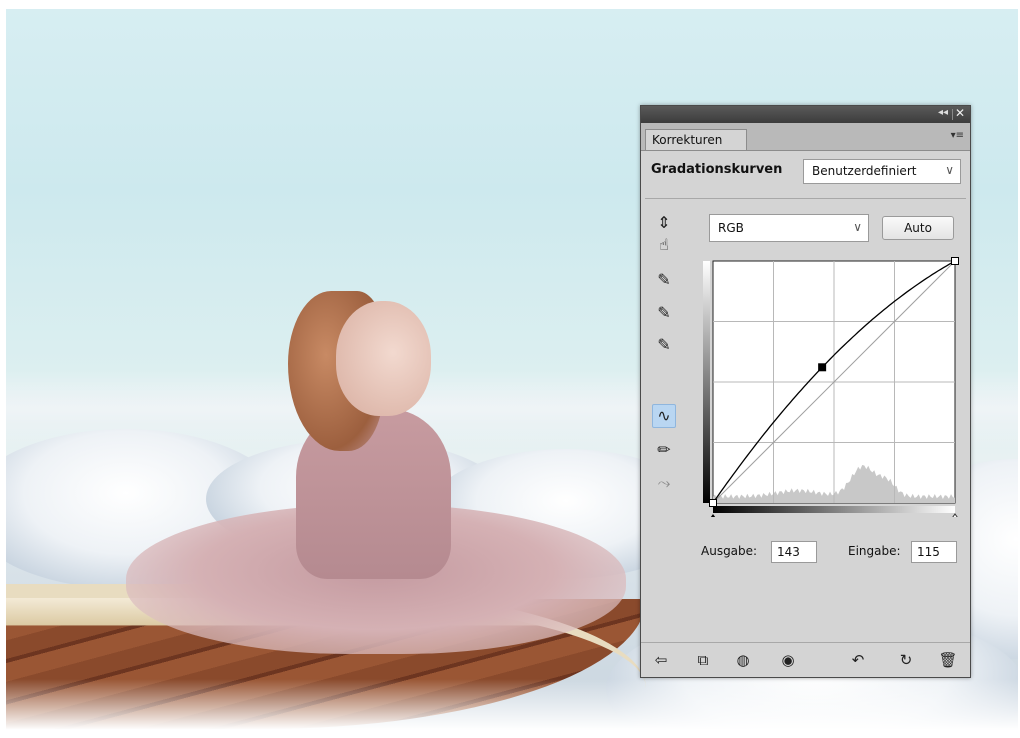 The height and width of the screenshot is (738, 1020). Describe the element at coordinates (706, 382) in the screenshot. I see `output-gradient-bar` at that location.